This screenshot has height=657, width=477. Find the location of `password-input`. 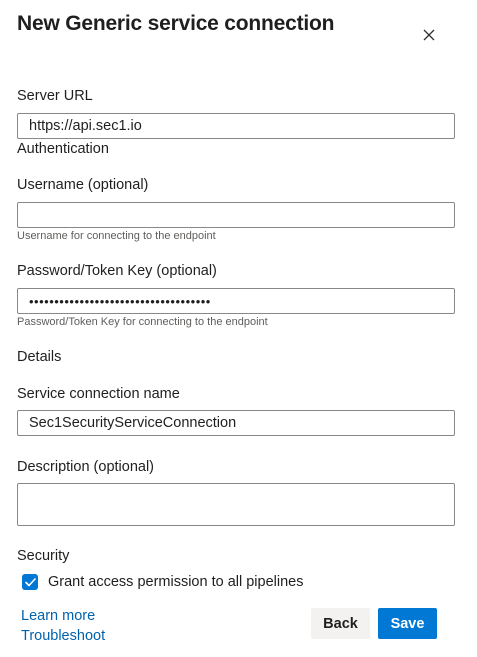

password-input is located at coordinates (236, 301).